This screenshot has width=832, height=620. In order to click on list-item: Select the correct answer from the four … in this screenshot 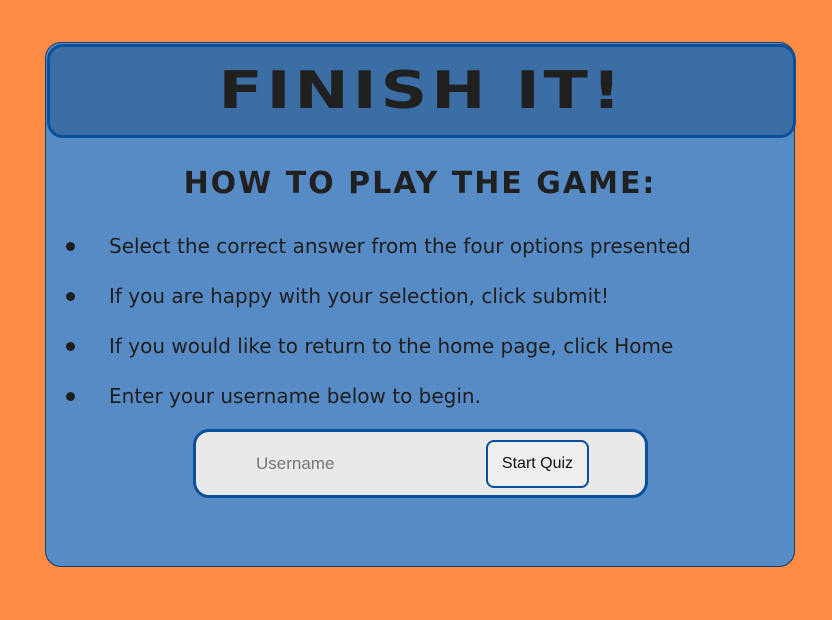, I will do `click(378, 246)`.